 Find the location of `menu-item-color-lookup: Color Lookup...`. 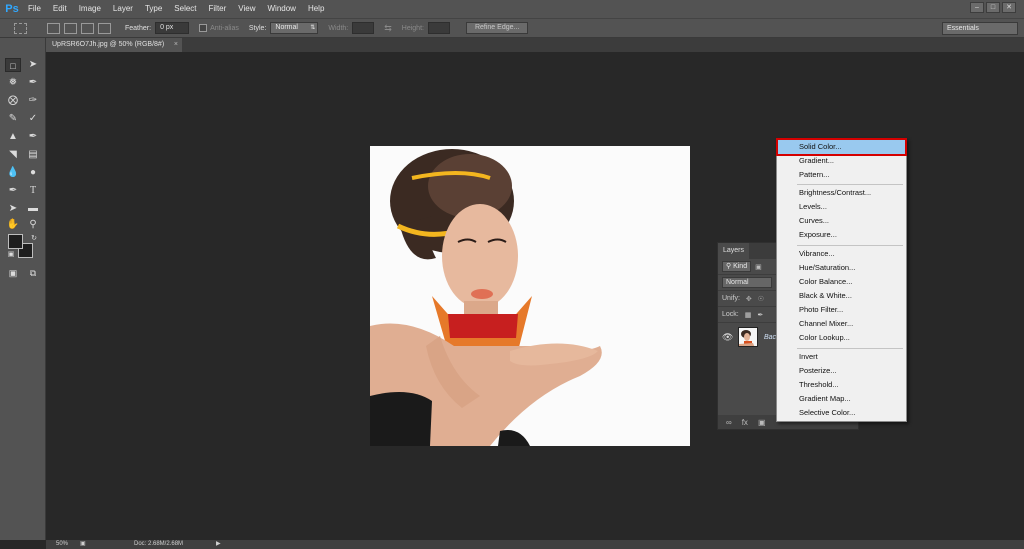

menu-item-color-lookup: Color Lookup... is located at coordinates (841, 338).